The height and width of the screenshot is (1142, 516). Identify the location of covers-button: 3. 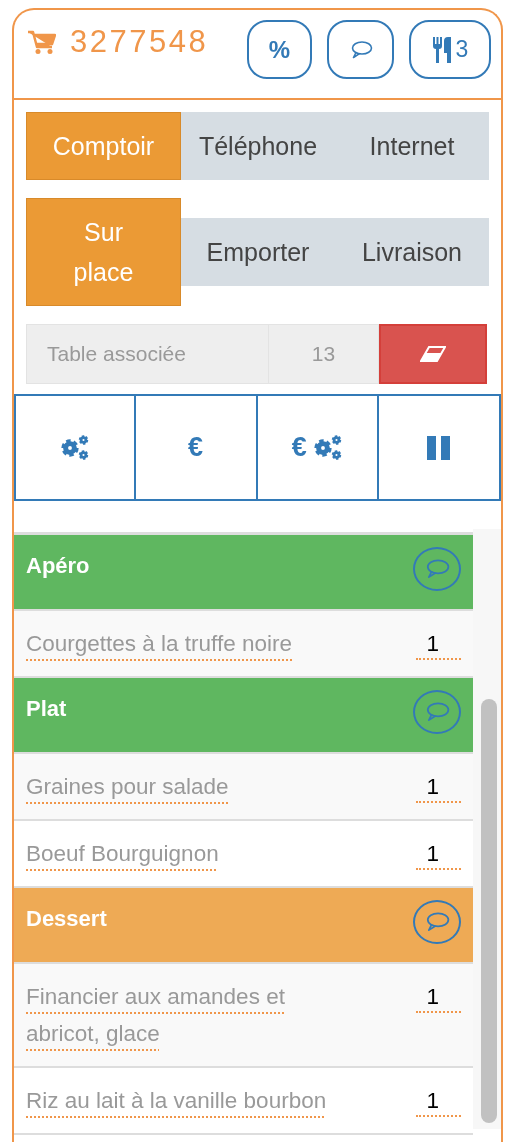
(450, 49).